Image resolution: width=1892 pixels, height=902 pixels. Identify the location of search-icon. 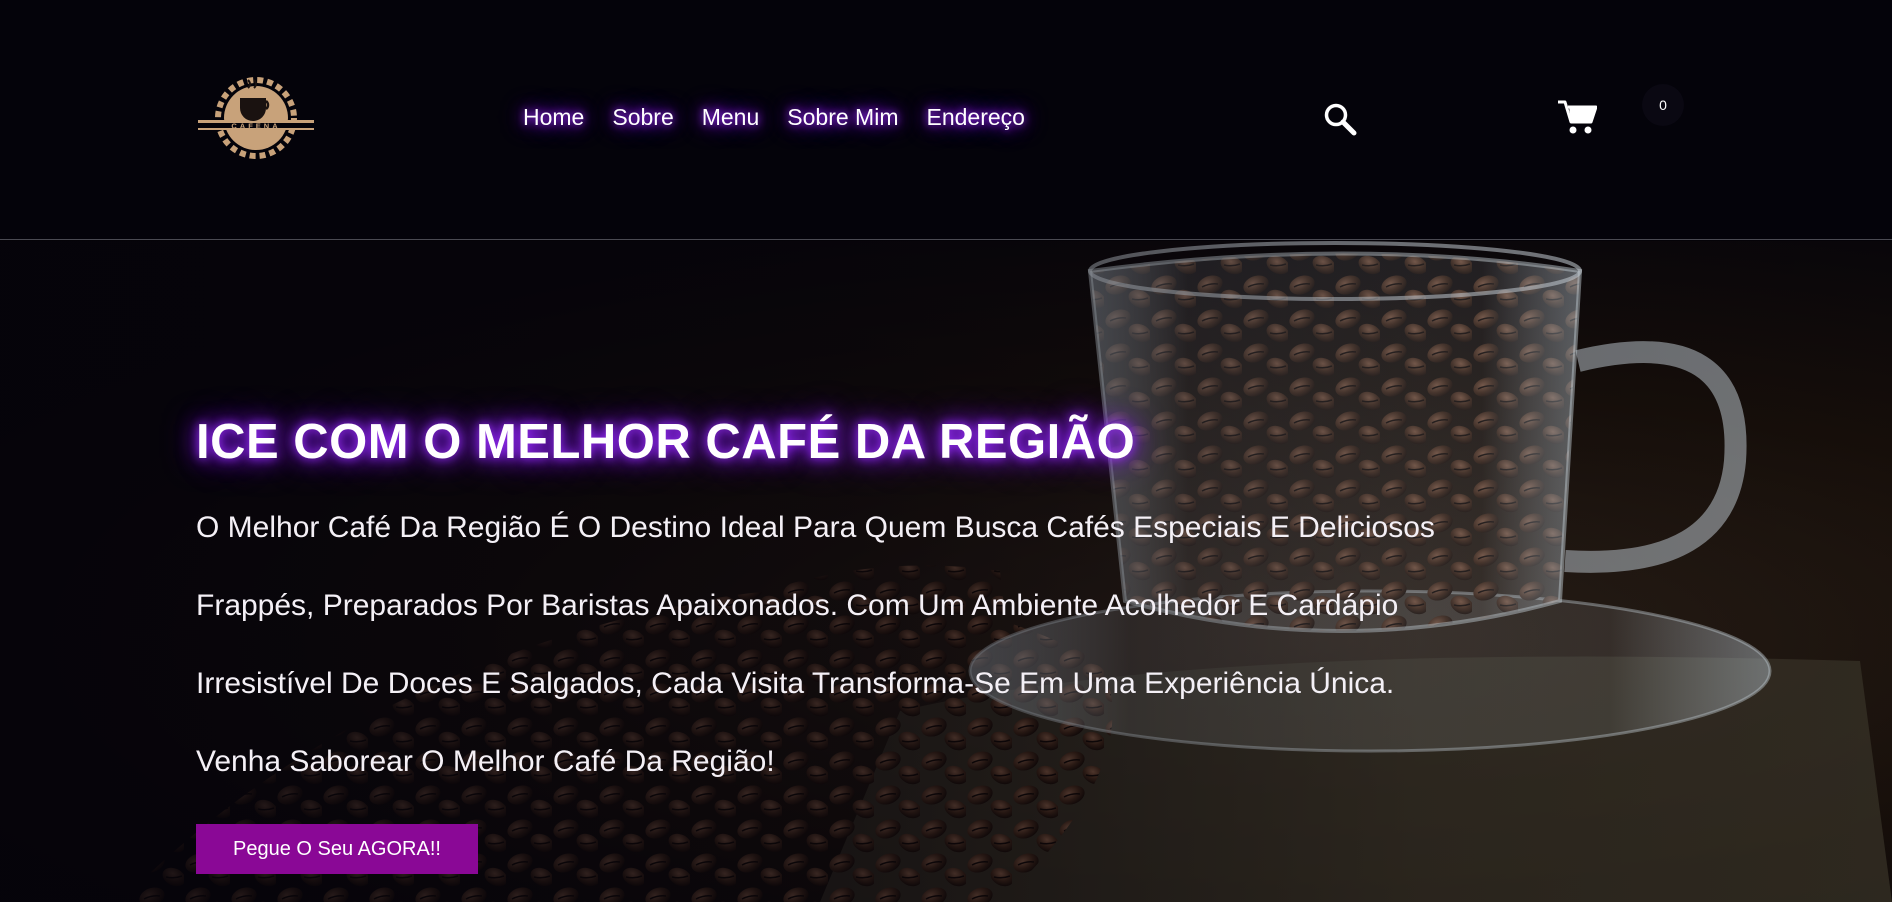
(1340, 119).